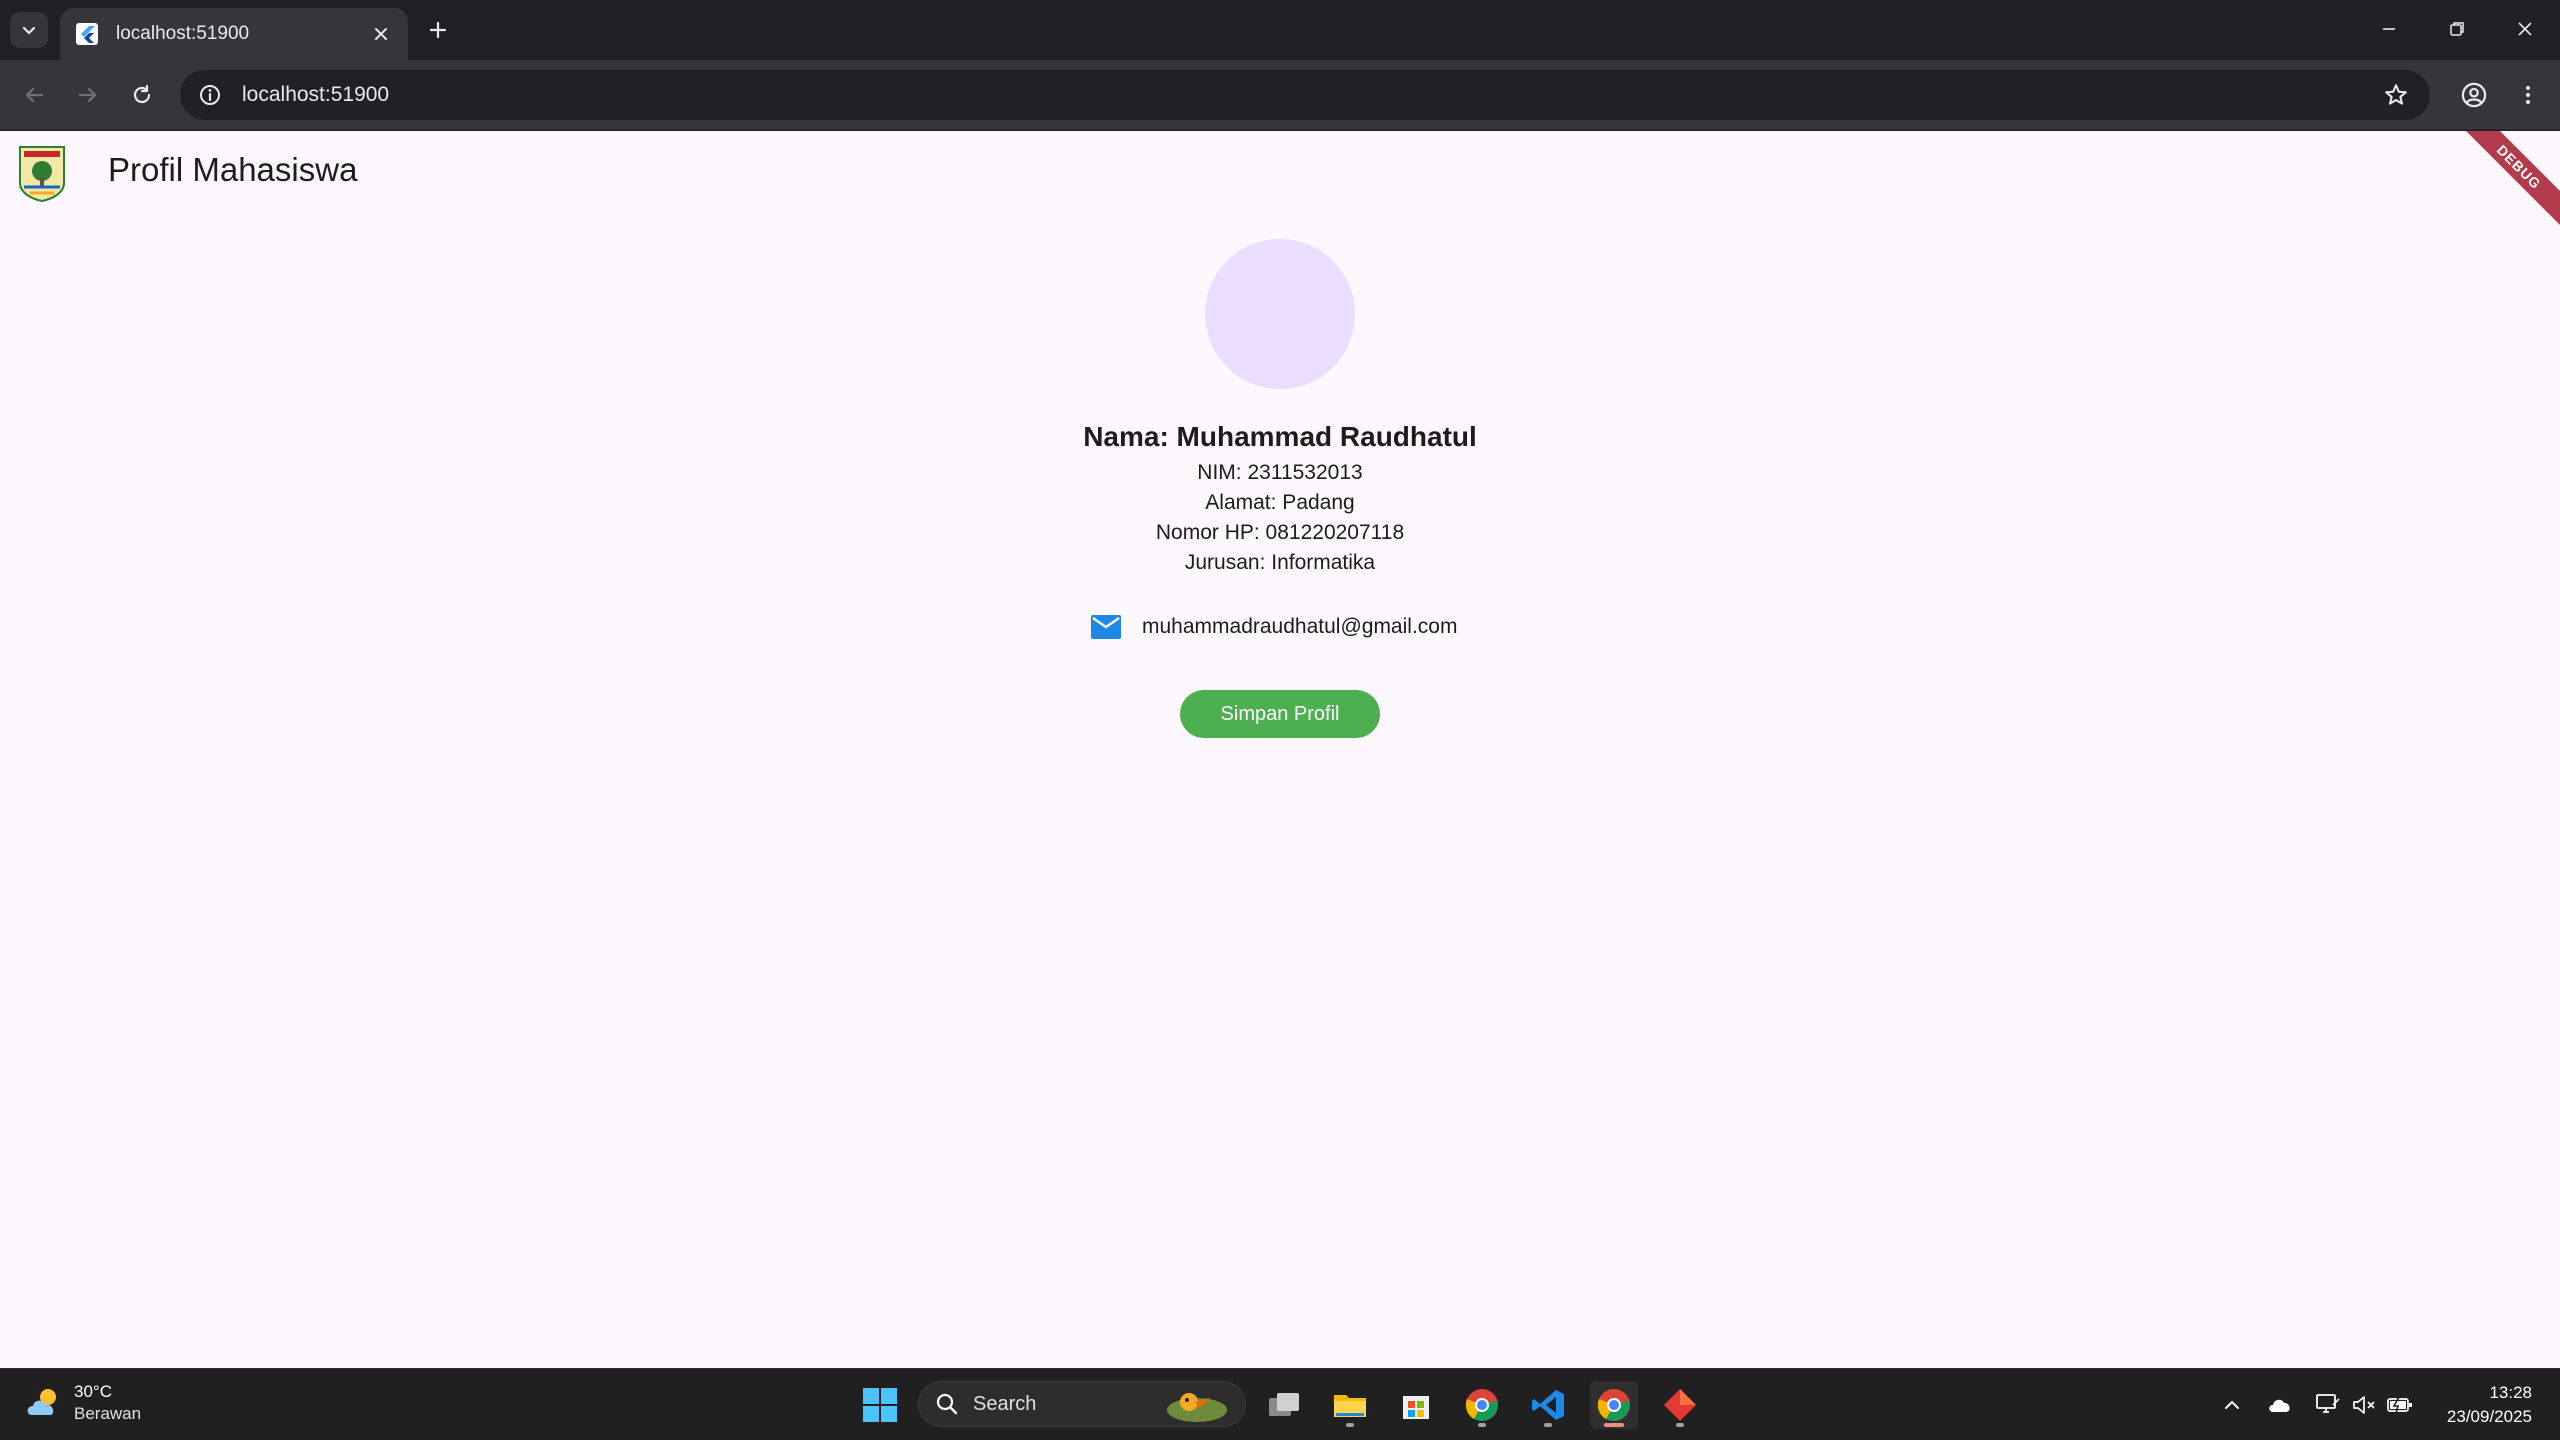  What do you see at coordinates (1082, 1404) in the screenshot?
I see `taskbar-search: Search` at bounding box center [1082, 1404].